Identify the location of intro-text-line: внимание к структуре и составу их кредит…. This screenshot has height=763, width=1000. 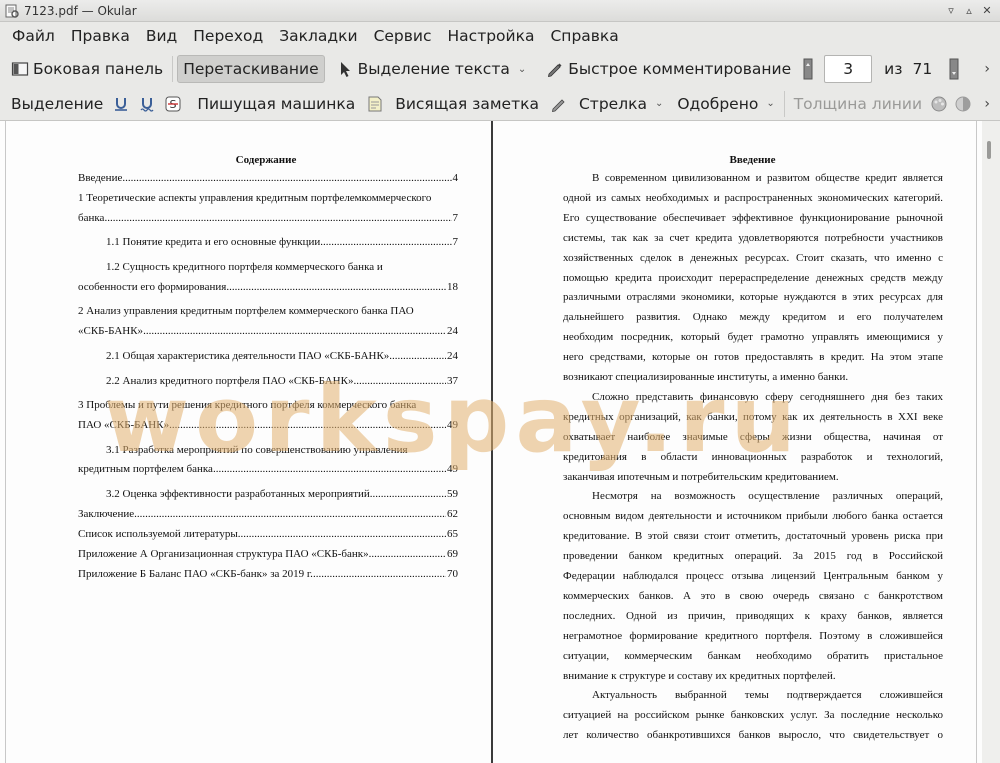
(699, 675).